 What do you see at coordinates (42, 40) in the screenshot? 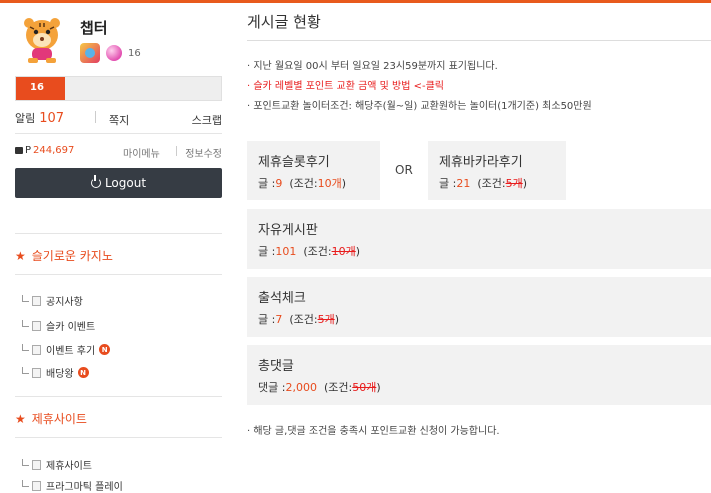
I see `tiger-avatar` at bounding box center [42, 40].